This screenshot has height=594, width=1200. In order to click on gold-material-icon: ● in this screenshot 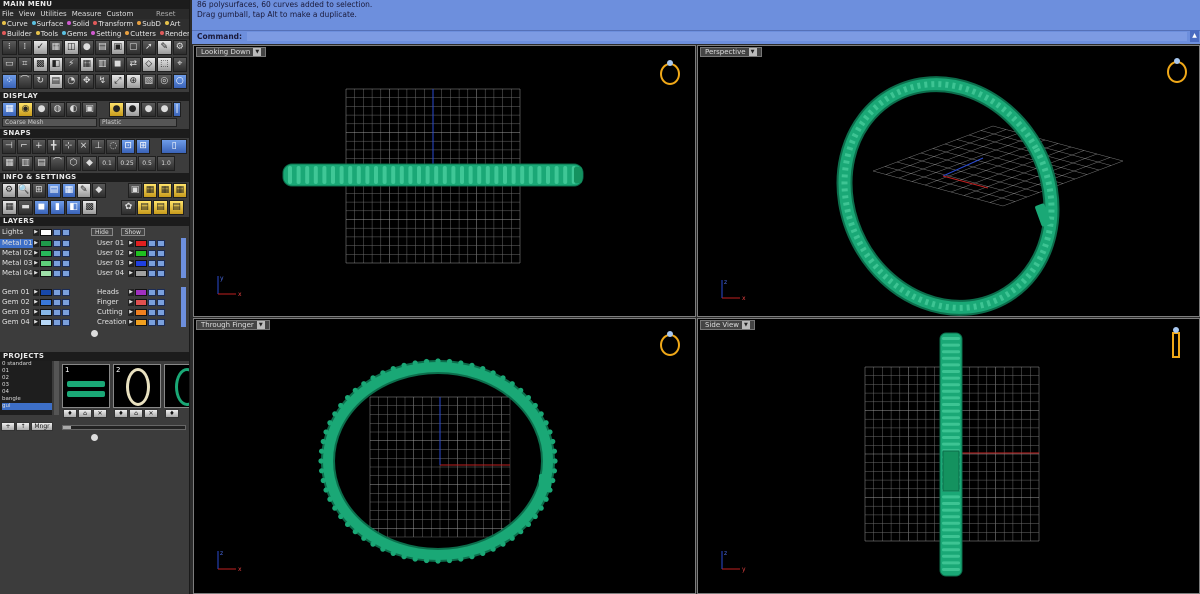, I will do `click(116, 109)`.